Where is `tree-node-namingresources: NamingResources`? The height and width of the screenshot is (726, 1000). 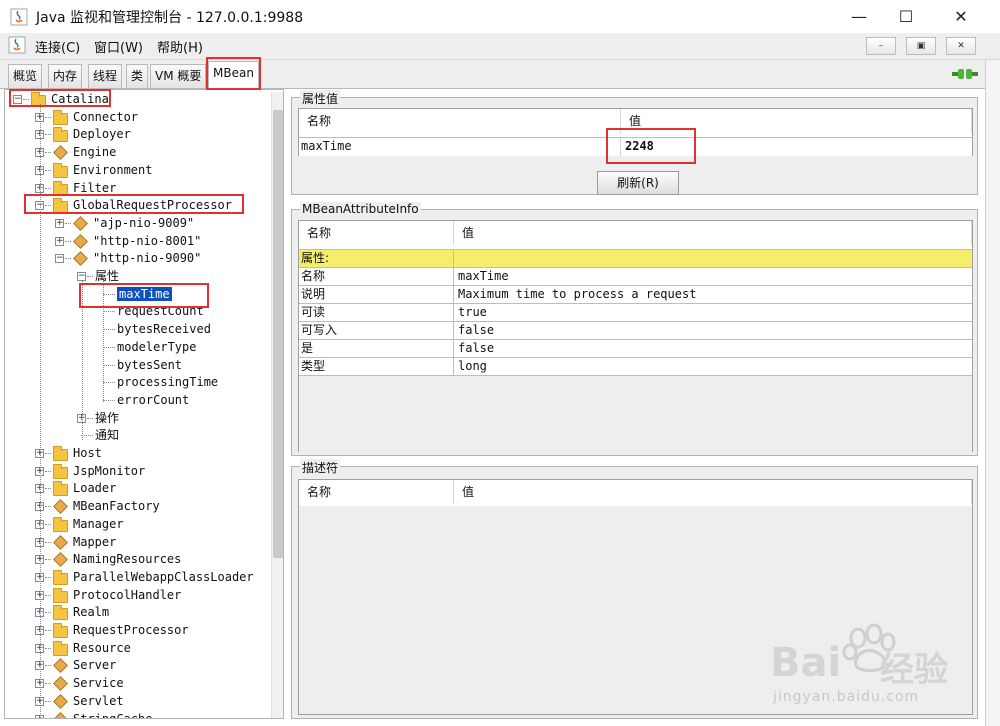
tree-node-namingresources: NamingResources is located at coordinates (127, 559).